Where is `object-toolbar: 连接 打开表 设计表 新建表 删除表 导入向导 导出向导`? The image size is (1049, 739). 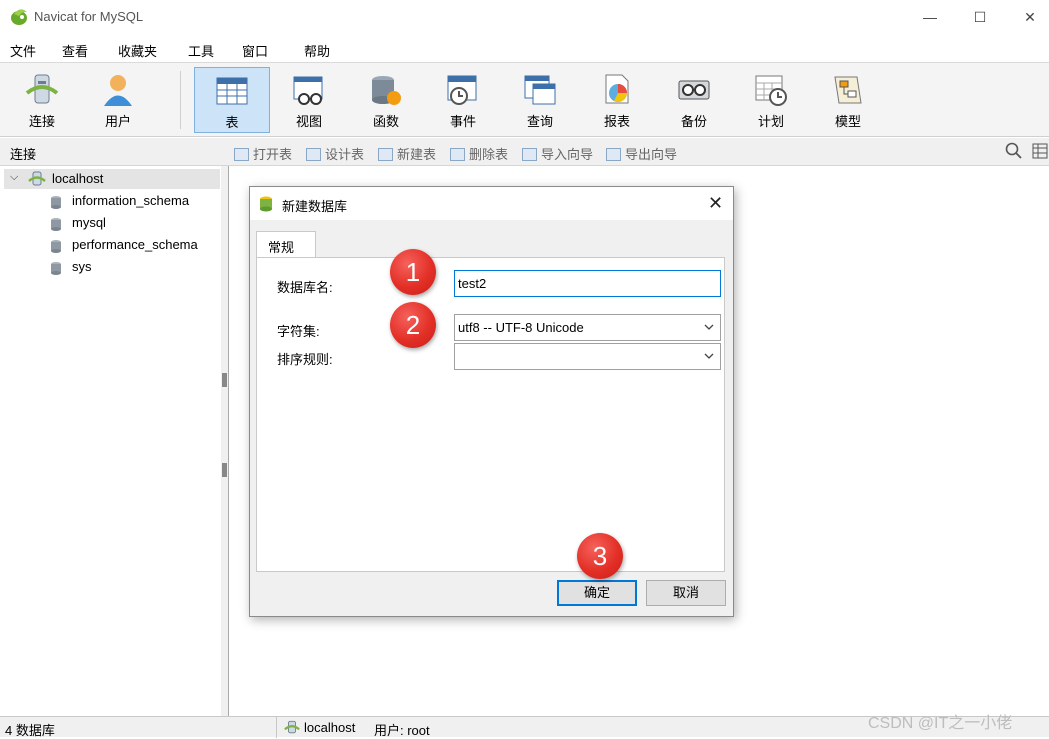 object-toolbar: 连接 打开表 设计表 新建表 删除表 导入向导 导出向导 is located at coordinates (524, 152).